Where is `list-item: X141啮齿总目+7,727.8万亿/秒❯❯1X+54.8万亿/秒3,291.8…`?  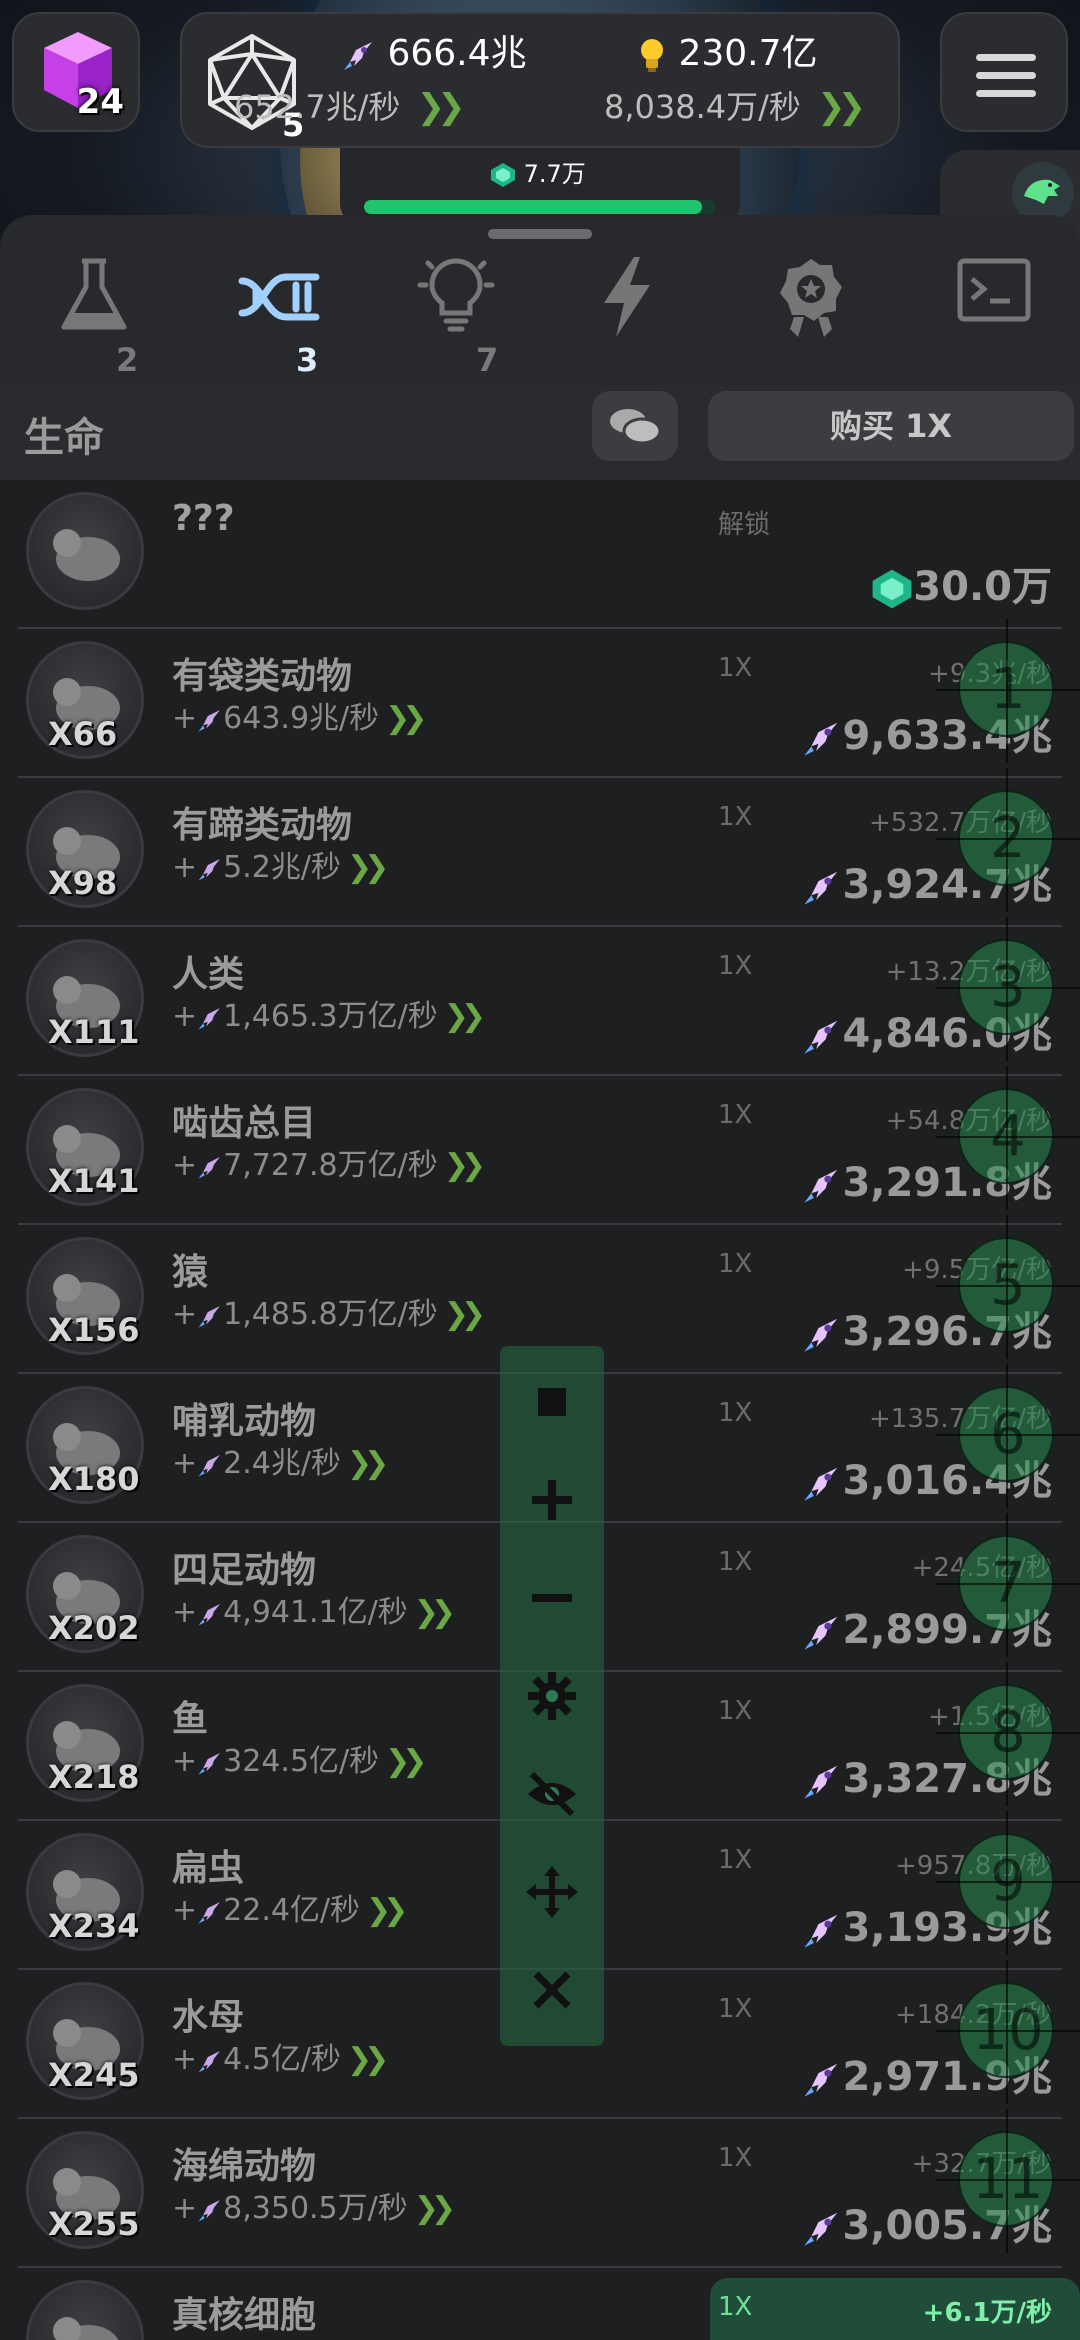
list-item: X141啮齿总目+7,727.8万亿/秒❯❯1X+54.8万亿/秒3,291.8… is located at coordinates (549, 1145).